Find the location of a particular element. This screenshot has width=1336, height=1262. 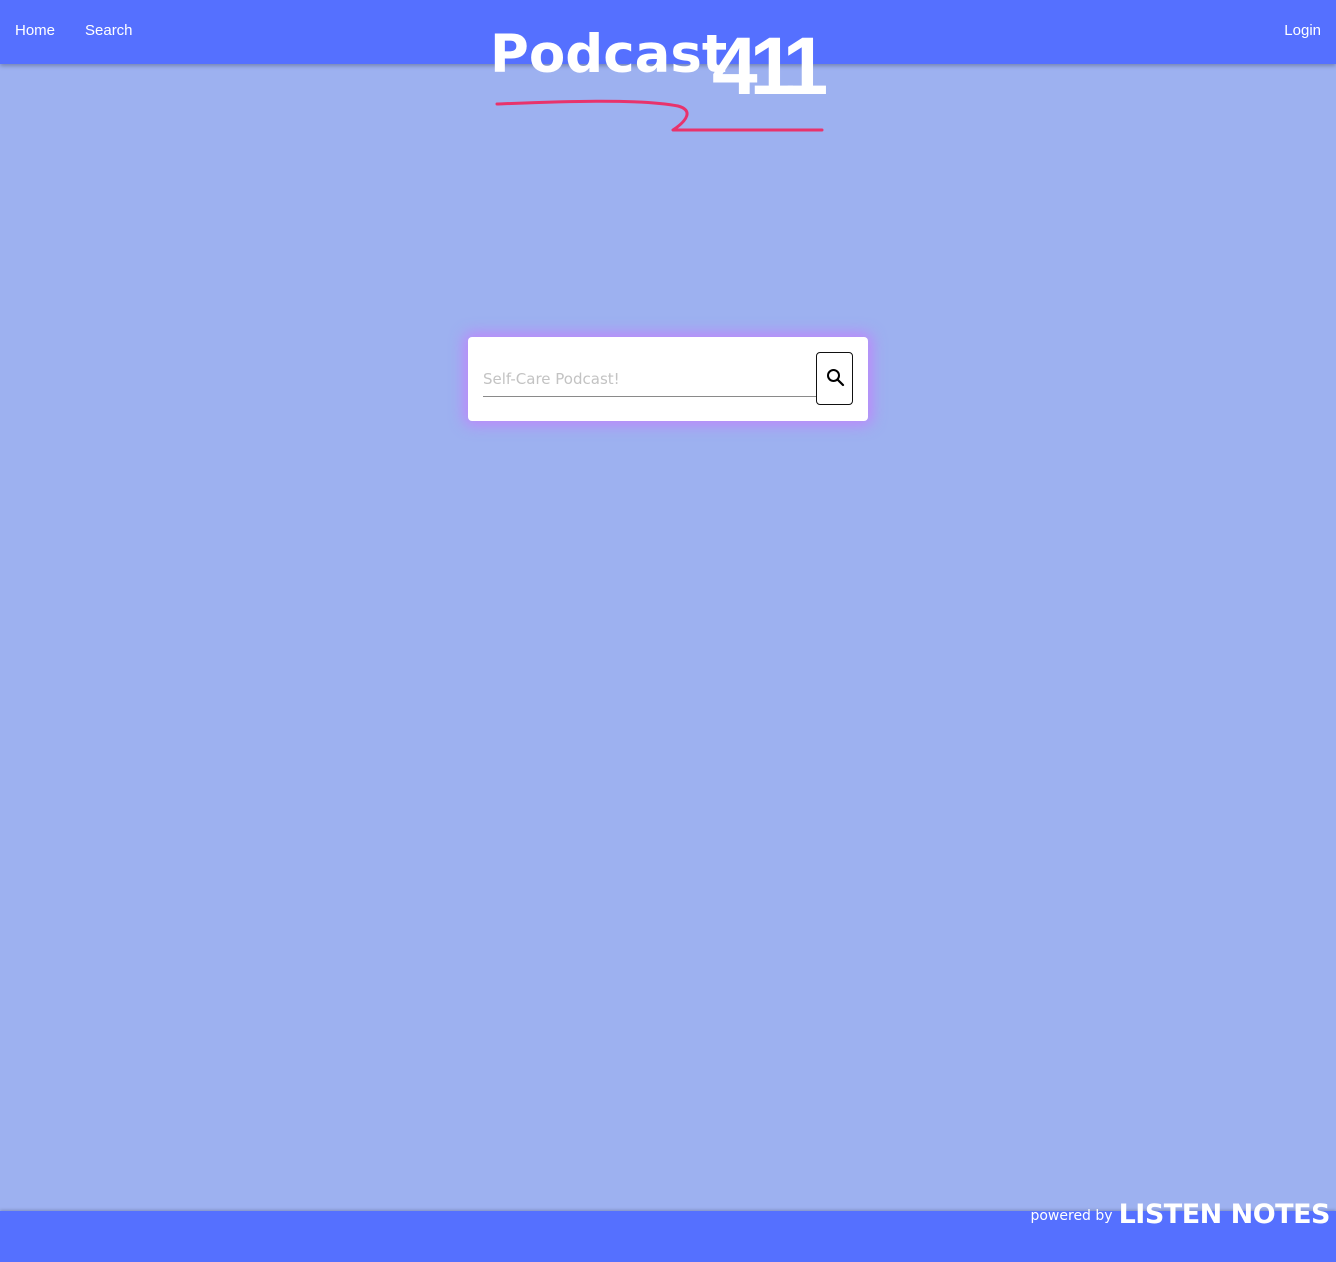

powered-by-listen-notes: powered by LISTEN NOTES is located at coordinates (1180, 1214).